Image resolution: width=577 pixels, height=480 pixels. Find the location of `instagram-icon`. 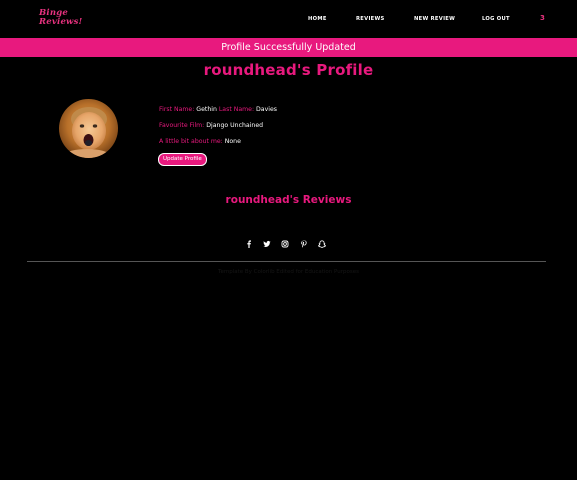

instagram-icon is located at coordinates (285, 244).